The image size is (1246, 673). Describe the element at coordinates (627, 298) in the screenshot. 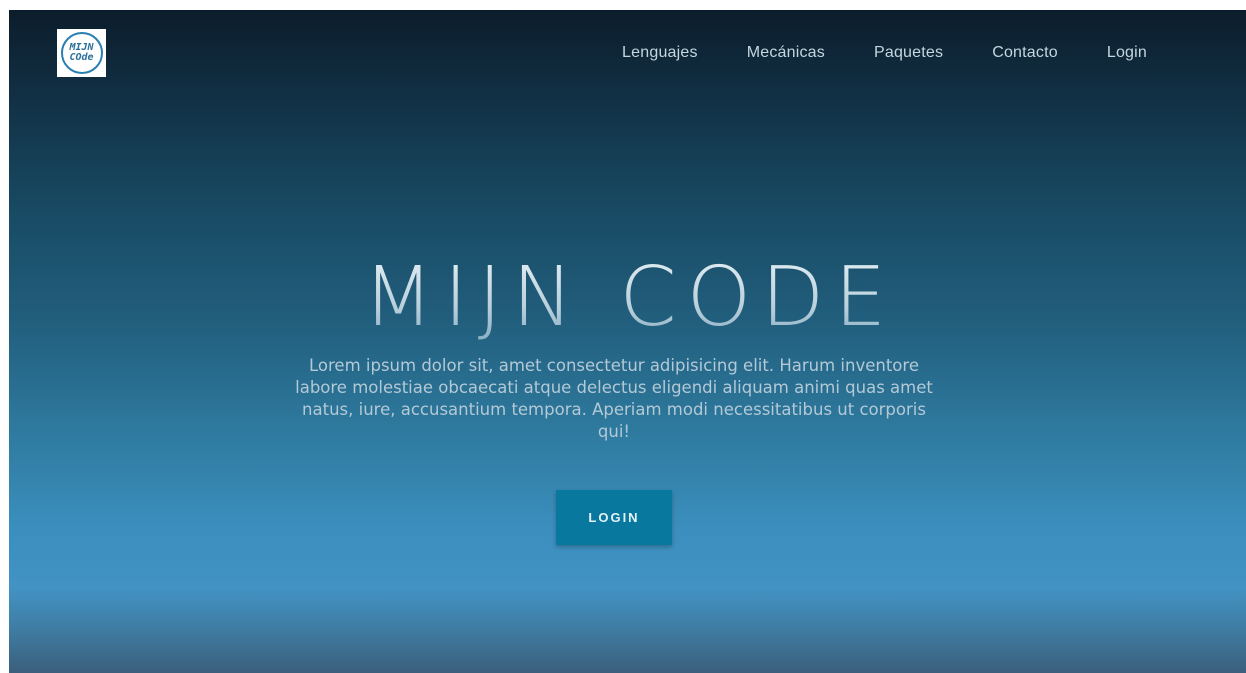

I see `hero-title: MIJN CODE` at that location.